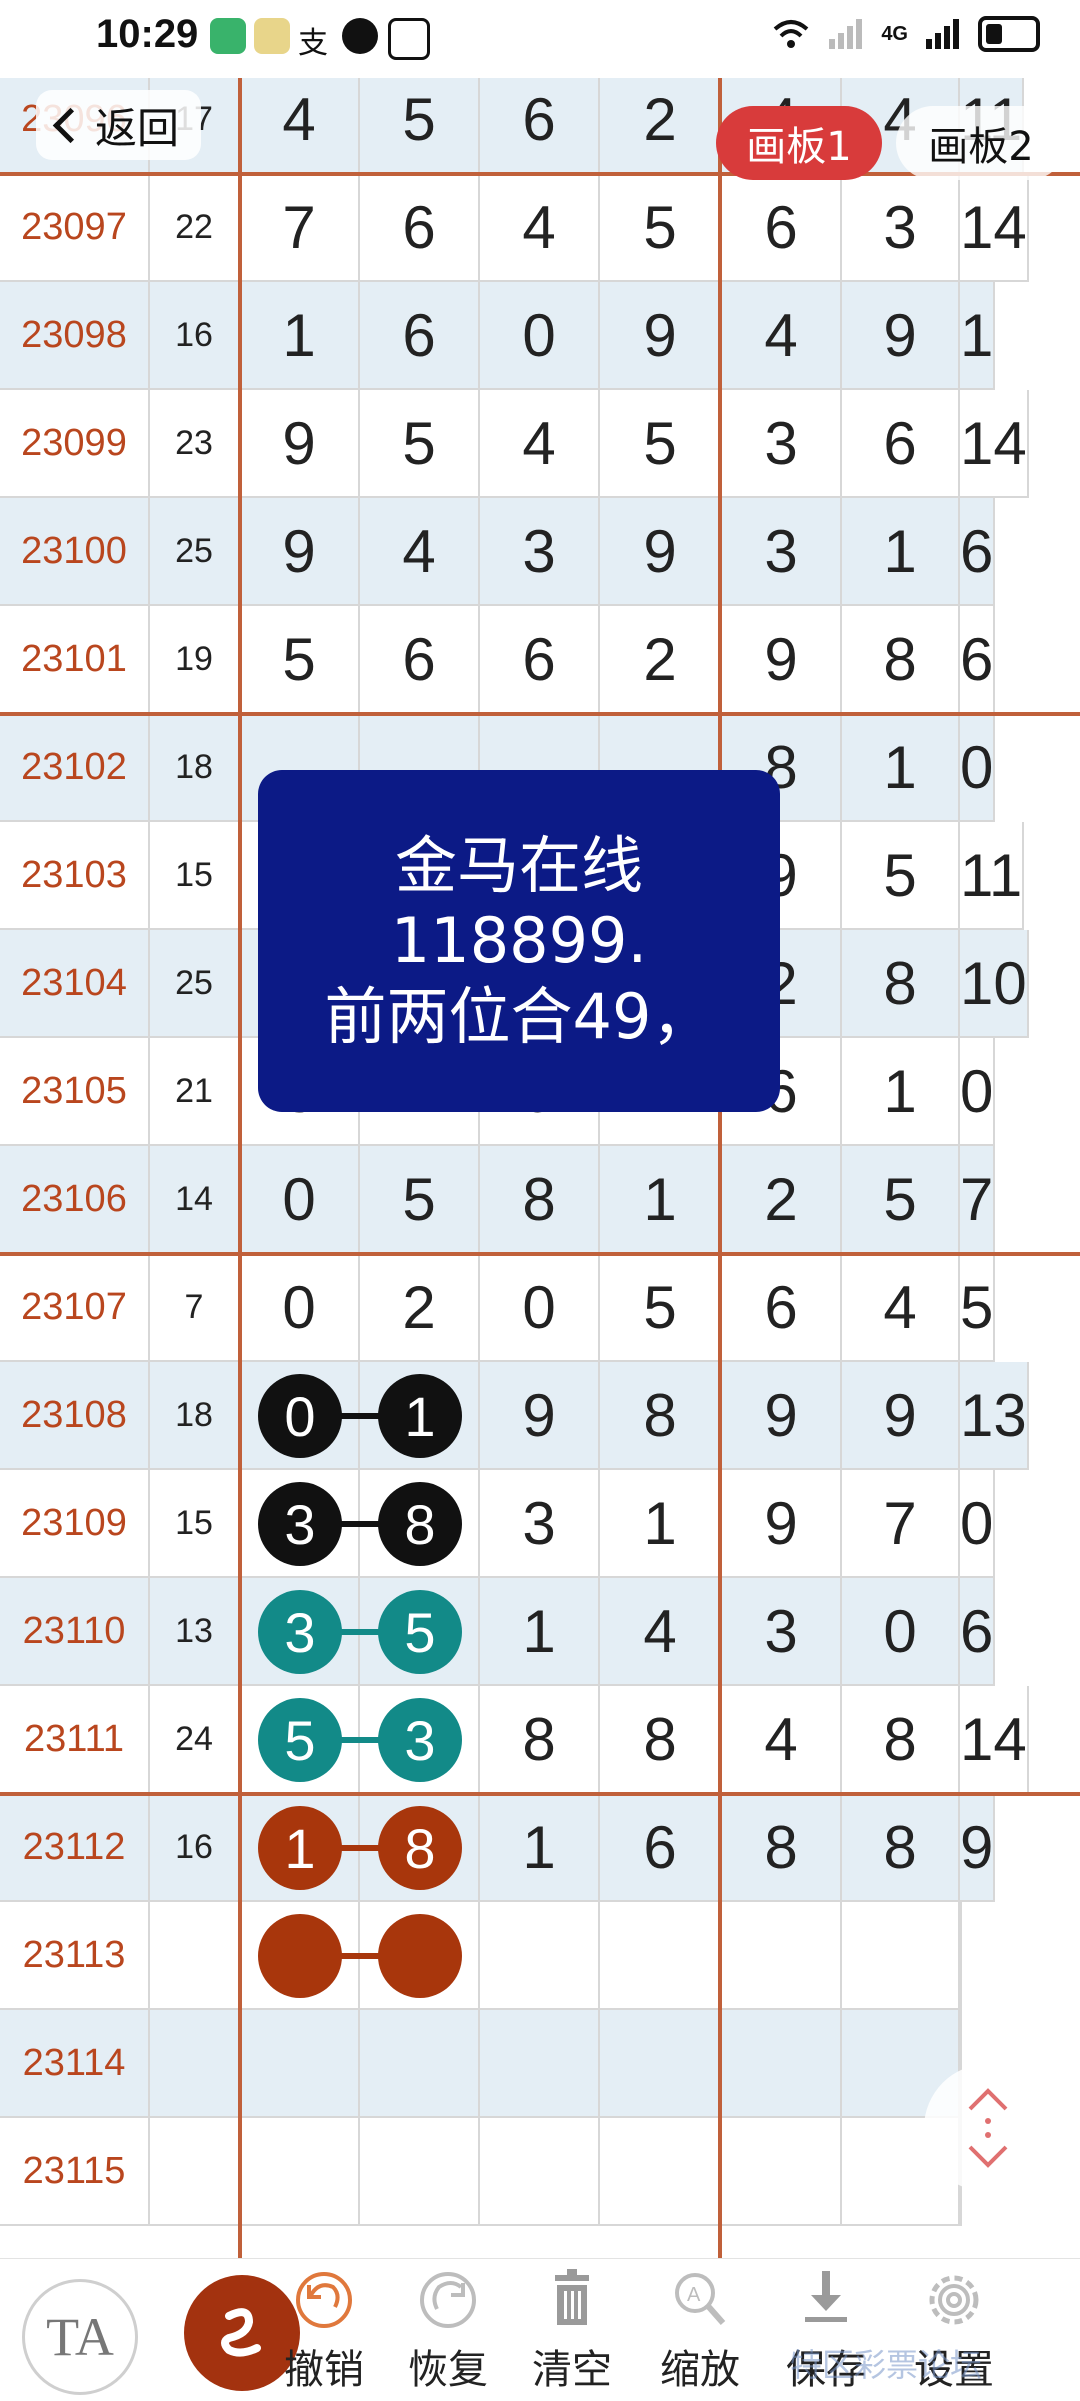 The width and height of the screenshot is (1080, 2401). I want to click on table-row: 23112161816889, so click(540, 1848).